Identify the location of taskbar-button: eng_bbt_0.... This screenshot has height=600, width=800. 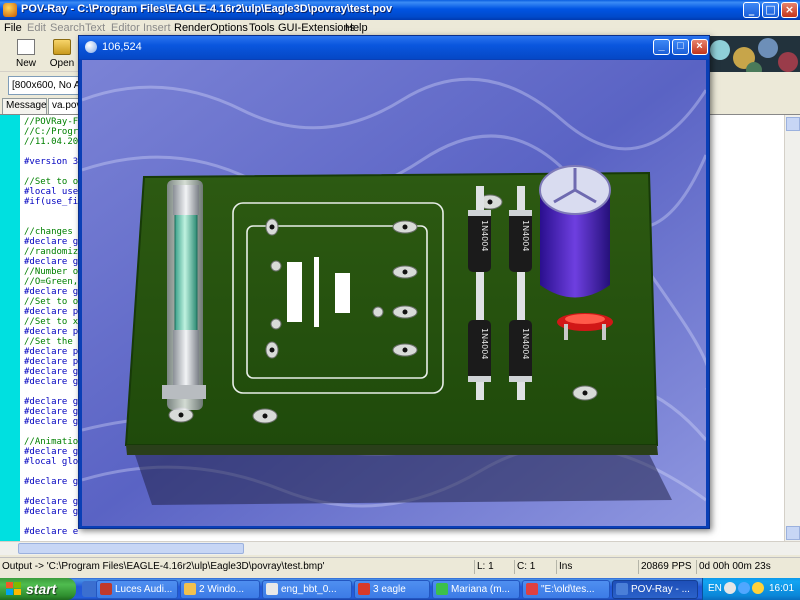
(307, 589).